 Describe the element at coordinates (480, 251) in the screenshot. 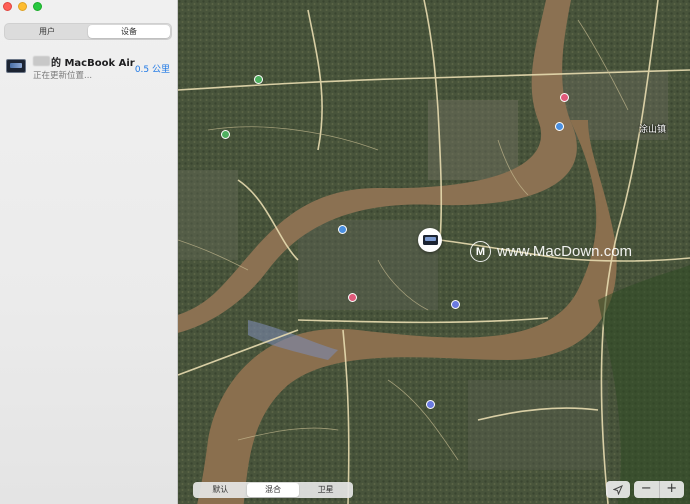

I see `watermark-logo-icon: M` at that location.